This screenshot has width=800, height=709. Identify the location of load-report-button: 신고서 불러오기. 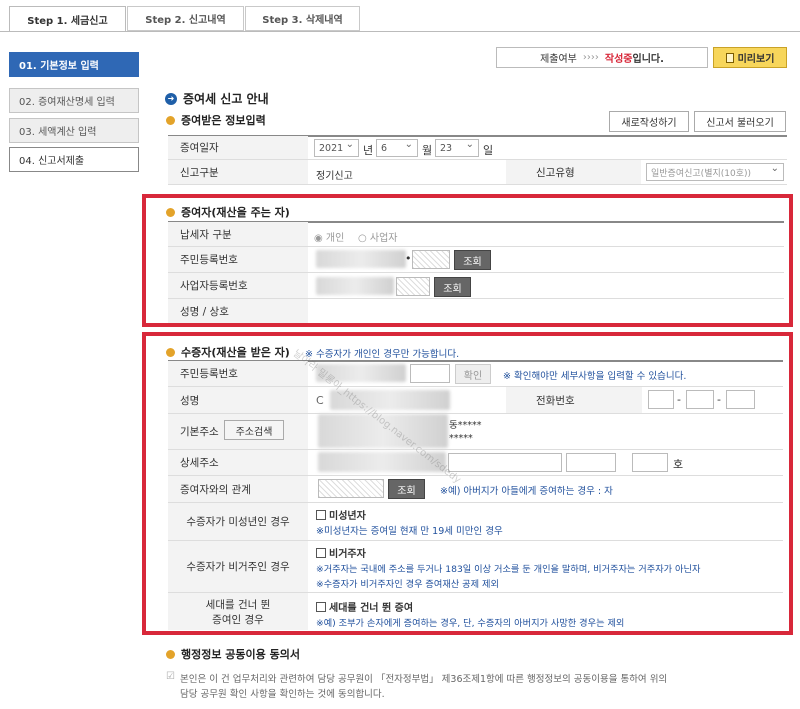
(740, 121).